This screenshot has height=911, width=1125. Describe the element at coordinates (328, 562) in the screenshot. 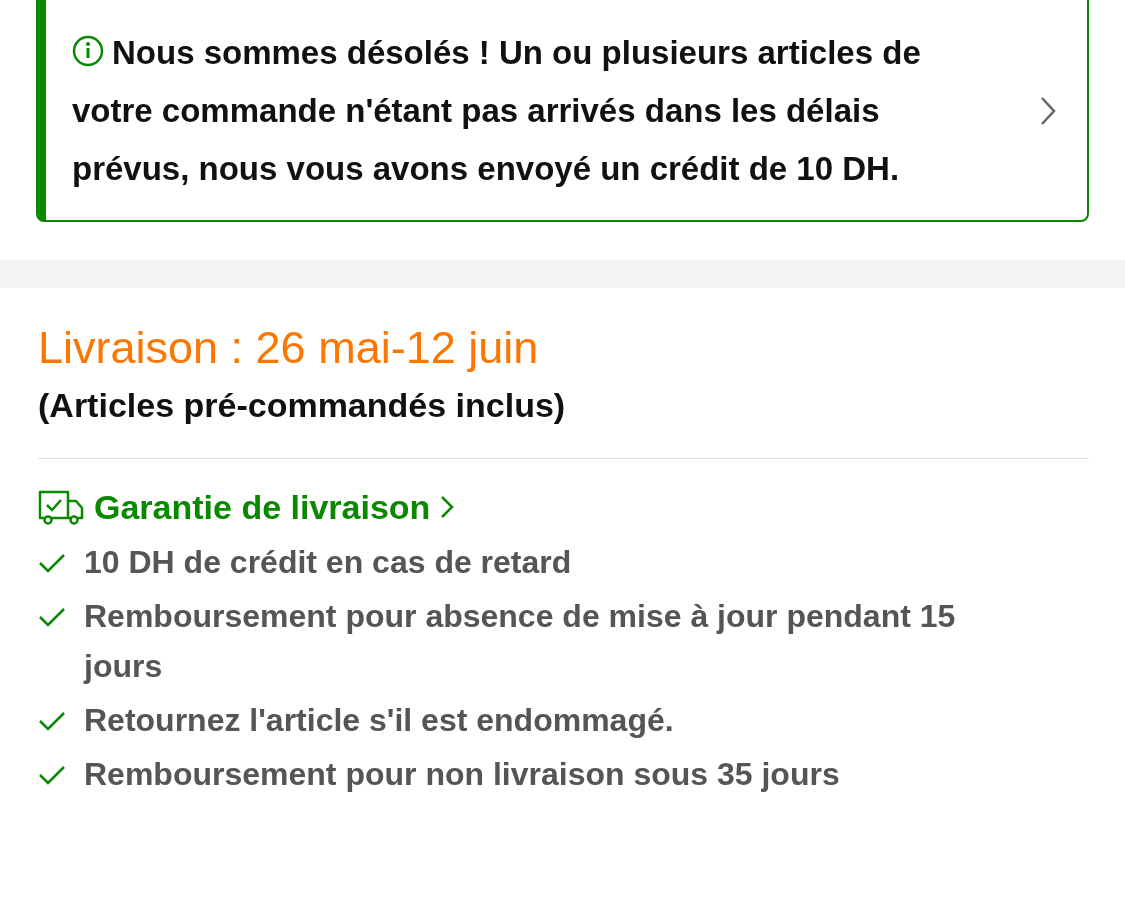

I see `guarantee-item: 10 DH de crédit en cas de retard` at that location.